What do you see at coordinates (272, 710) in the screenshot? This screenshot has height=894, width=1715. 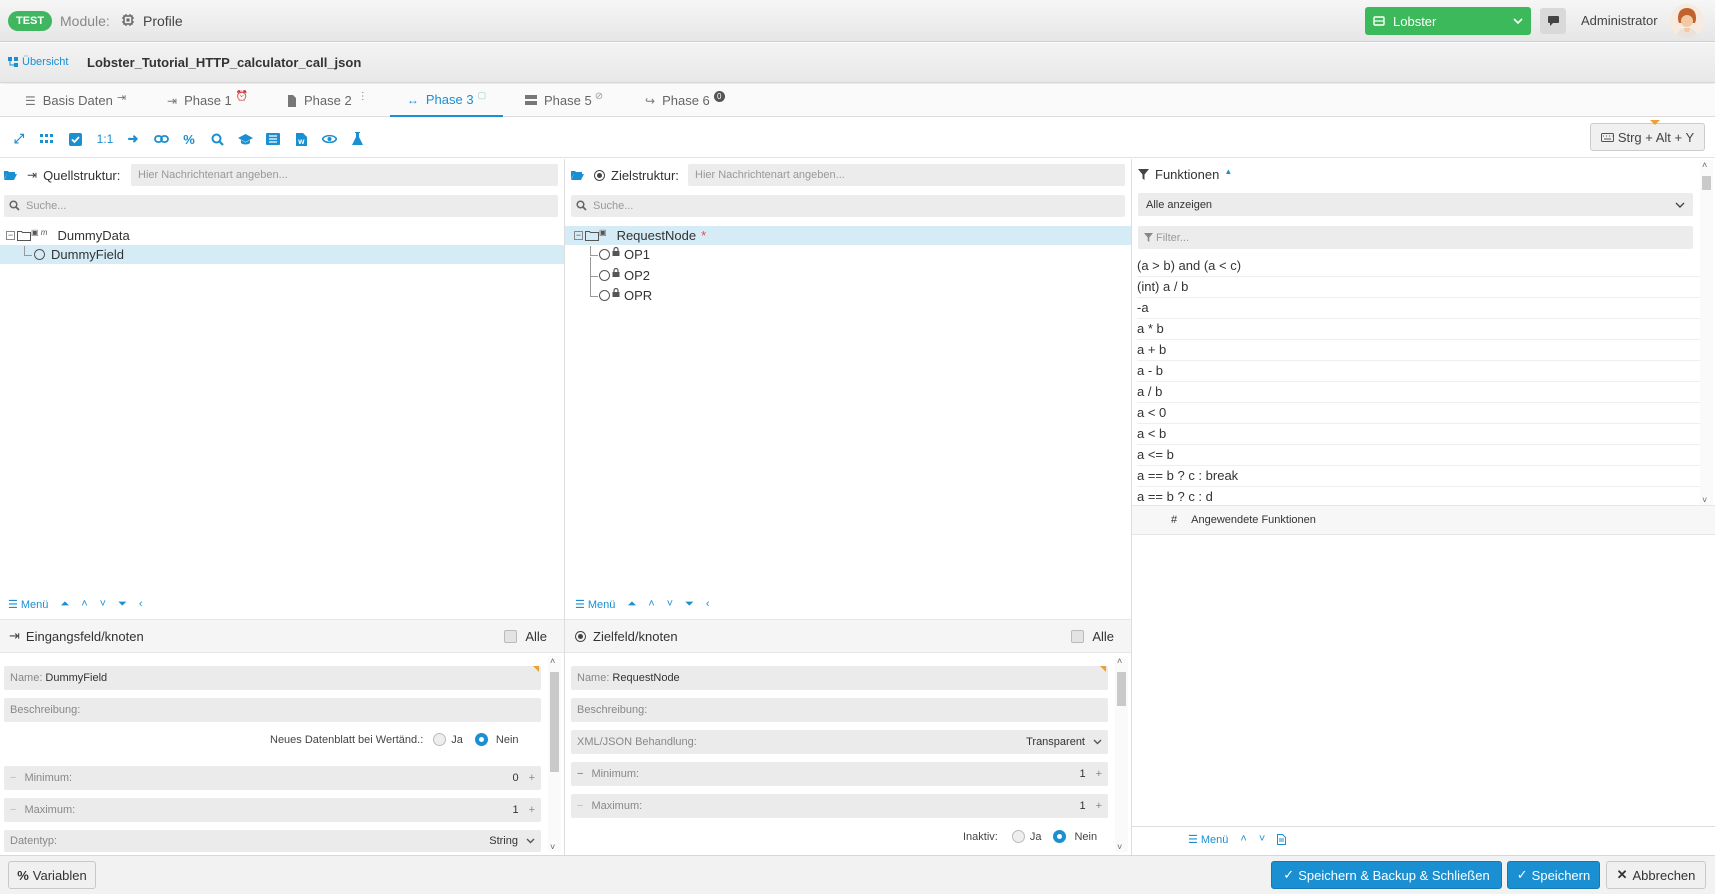 I see `source-description-field: Beschreibung:` at bounding box center [272, 710].